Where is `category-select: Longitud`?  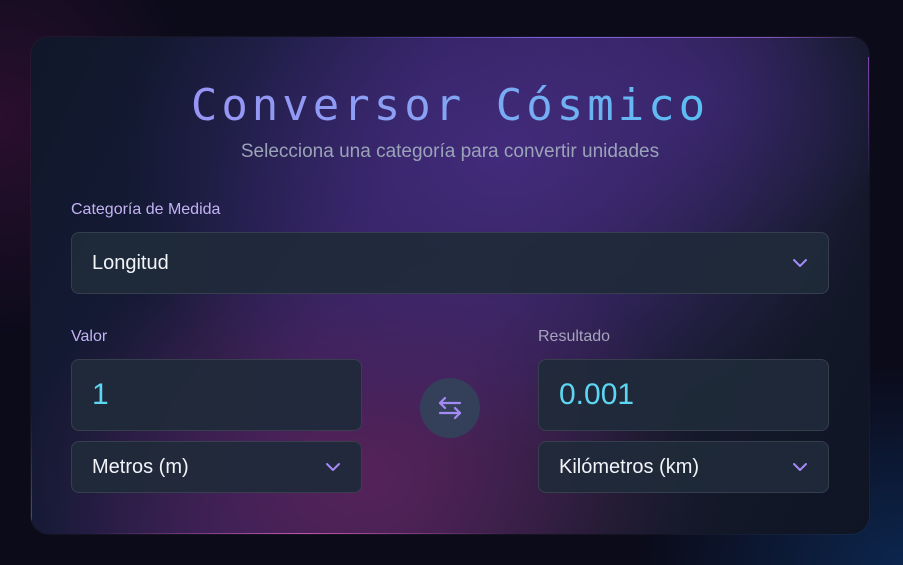
category-select: Longitud is located at coordinates (450, 263).